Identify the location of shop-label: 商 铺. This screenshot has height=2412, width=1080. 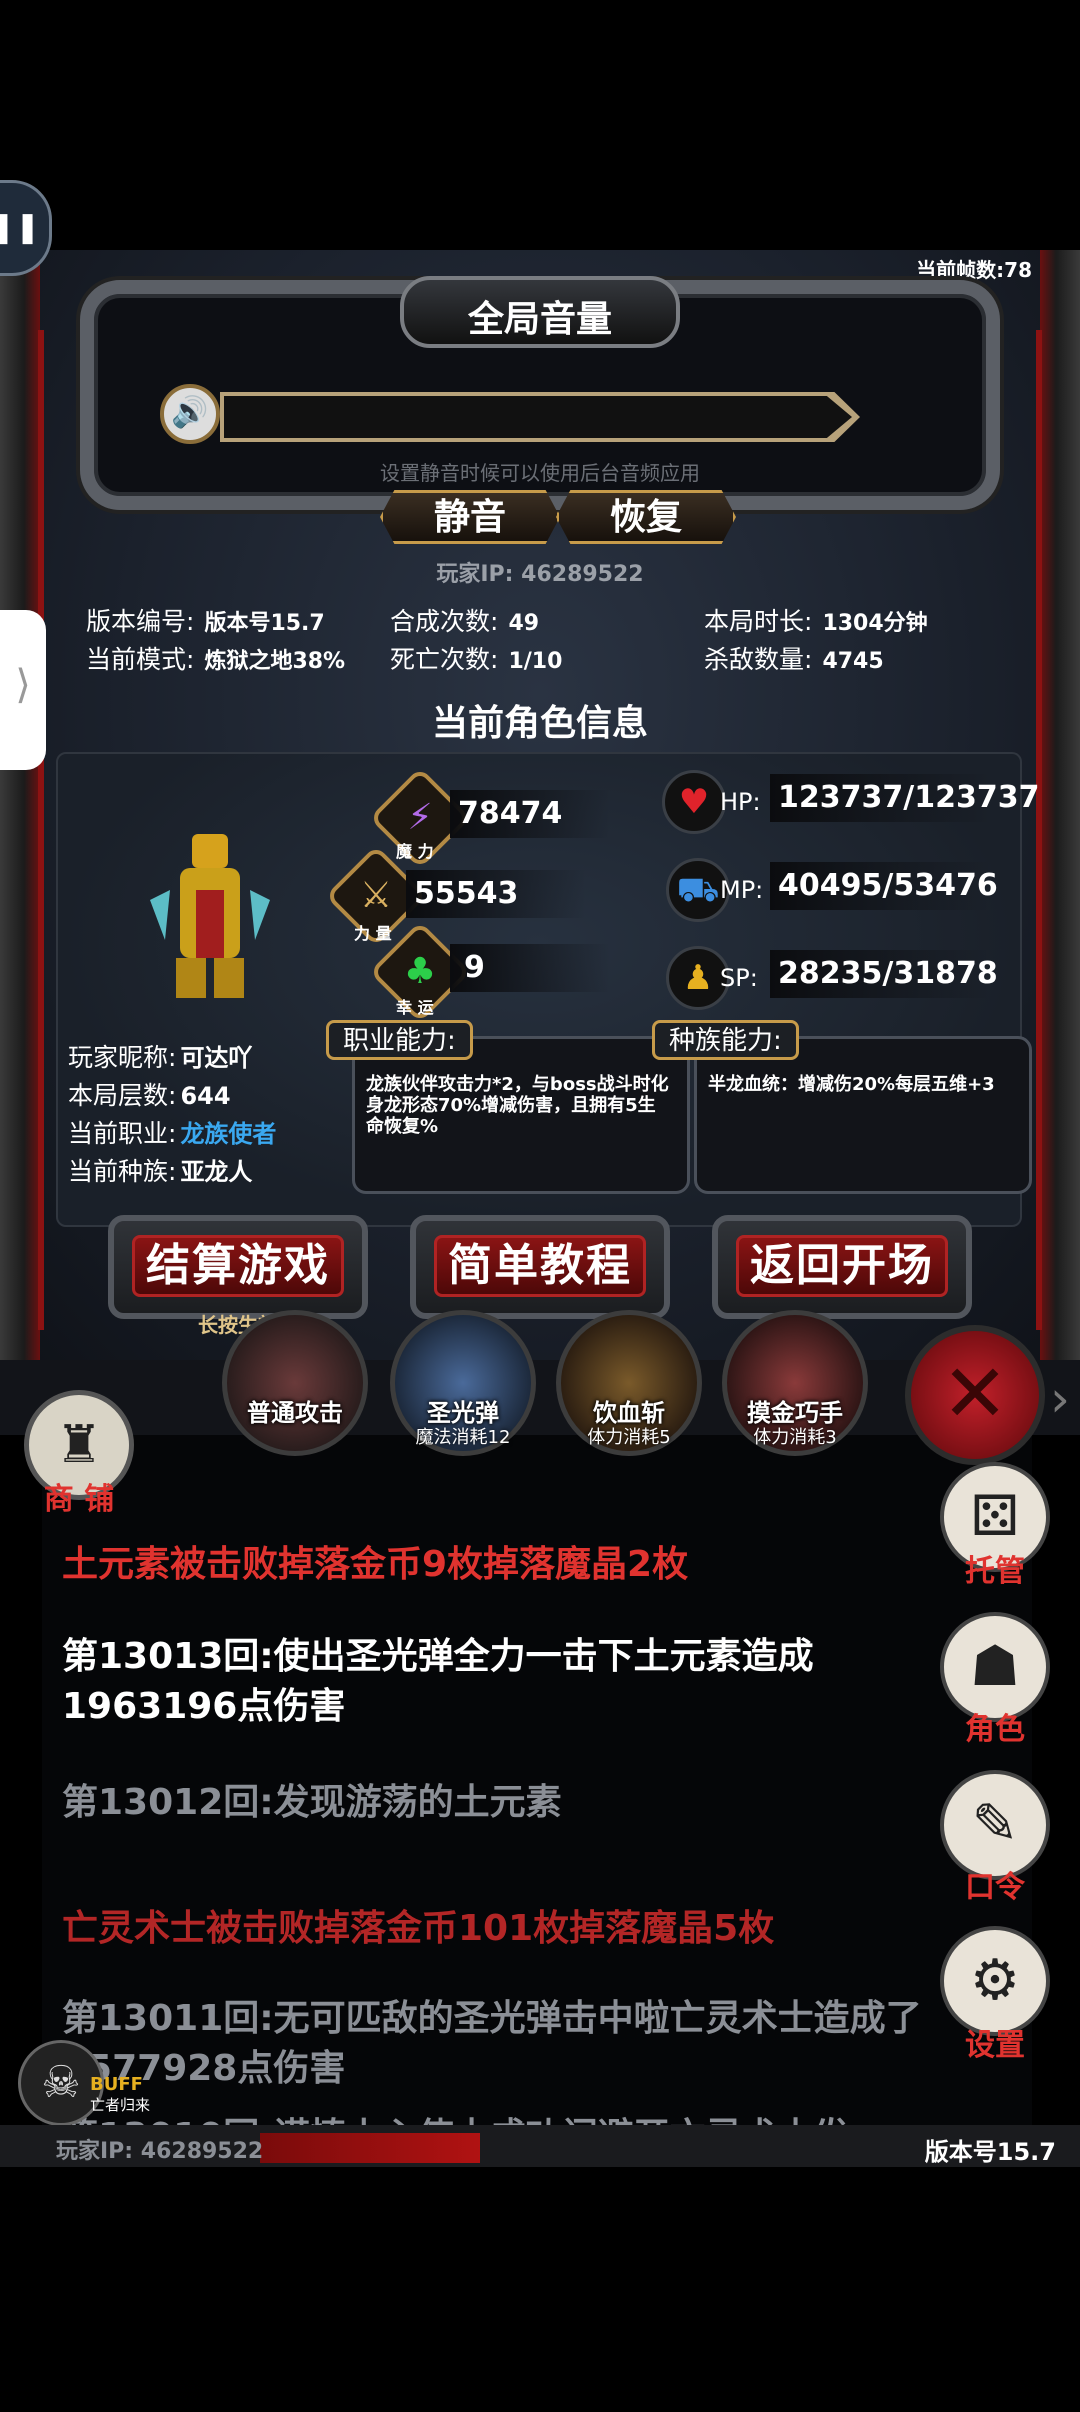
(79, 1499).